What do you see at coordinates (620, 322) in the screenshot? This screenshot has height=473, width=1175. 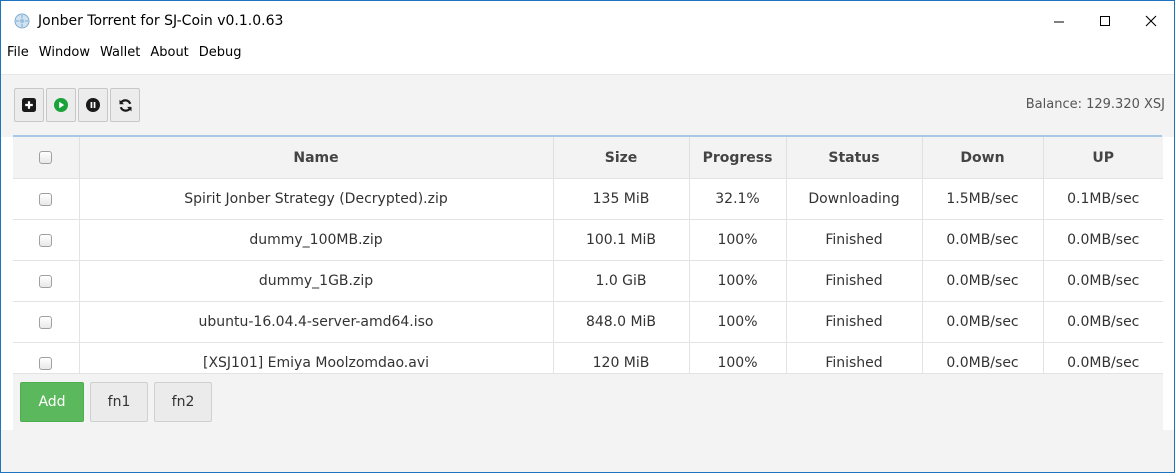 I see `cell-size: 848.0 MiB` at bounding box center [620, 322].